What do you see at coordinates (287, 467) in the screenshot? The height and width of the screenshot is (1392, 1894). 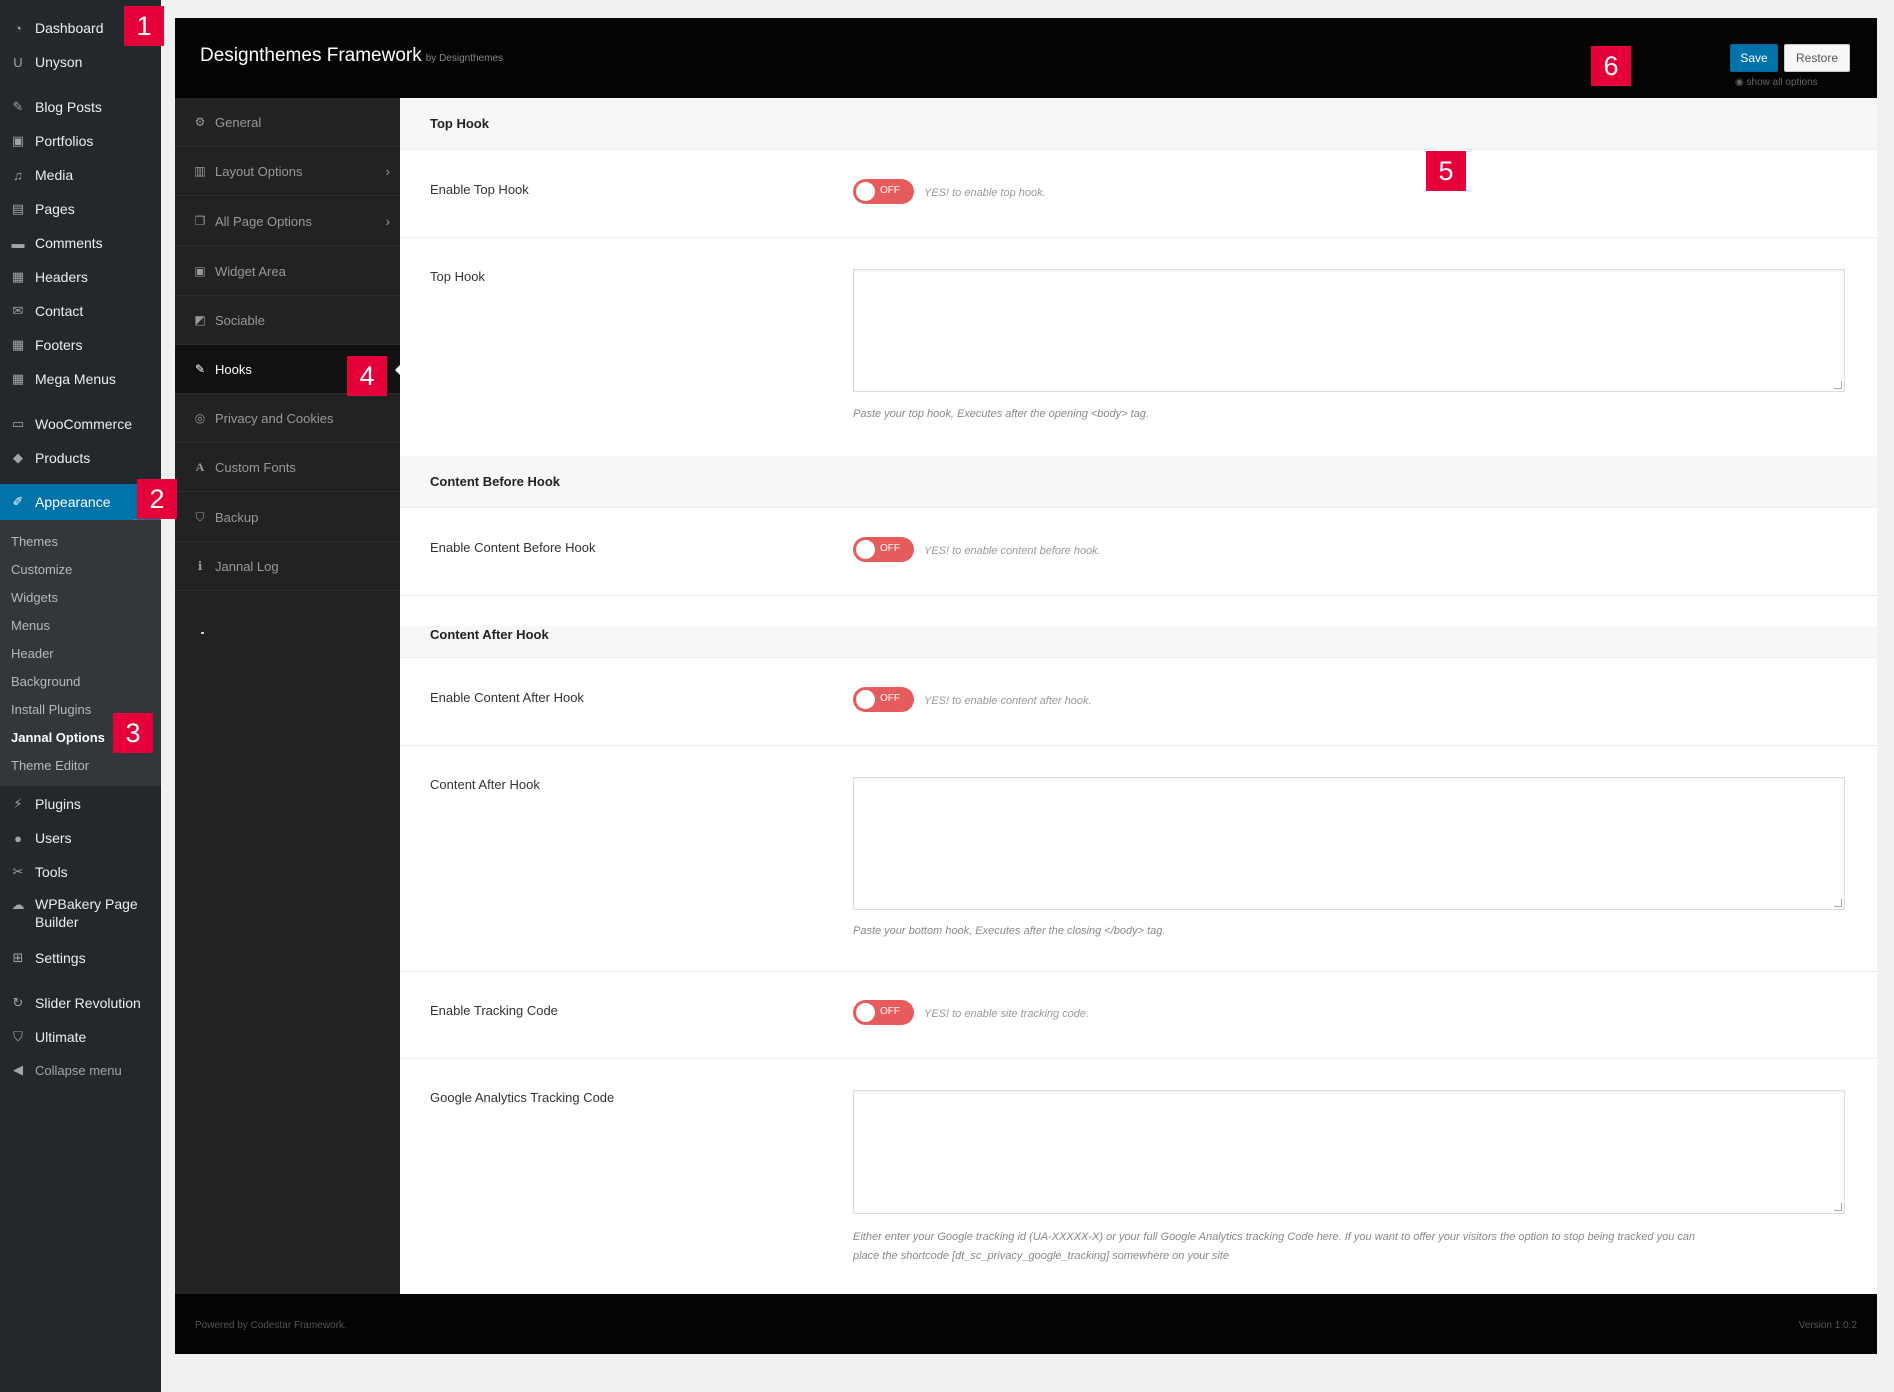 I see `nav-custom-fonts: A Custom Fonts` at bounding box center [287, 467].